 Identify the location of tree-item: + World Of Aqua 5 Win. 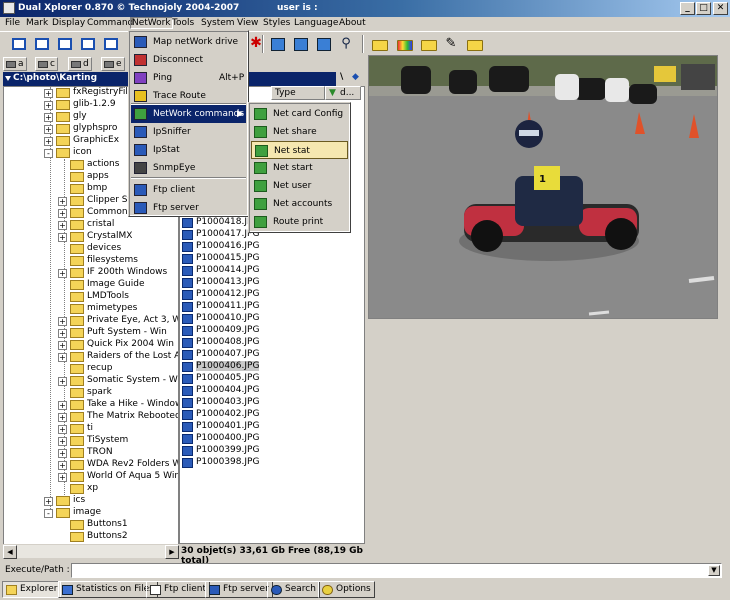
(91, 477).